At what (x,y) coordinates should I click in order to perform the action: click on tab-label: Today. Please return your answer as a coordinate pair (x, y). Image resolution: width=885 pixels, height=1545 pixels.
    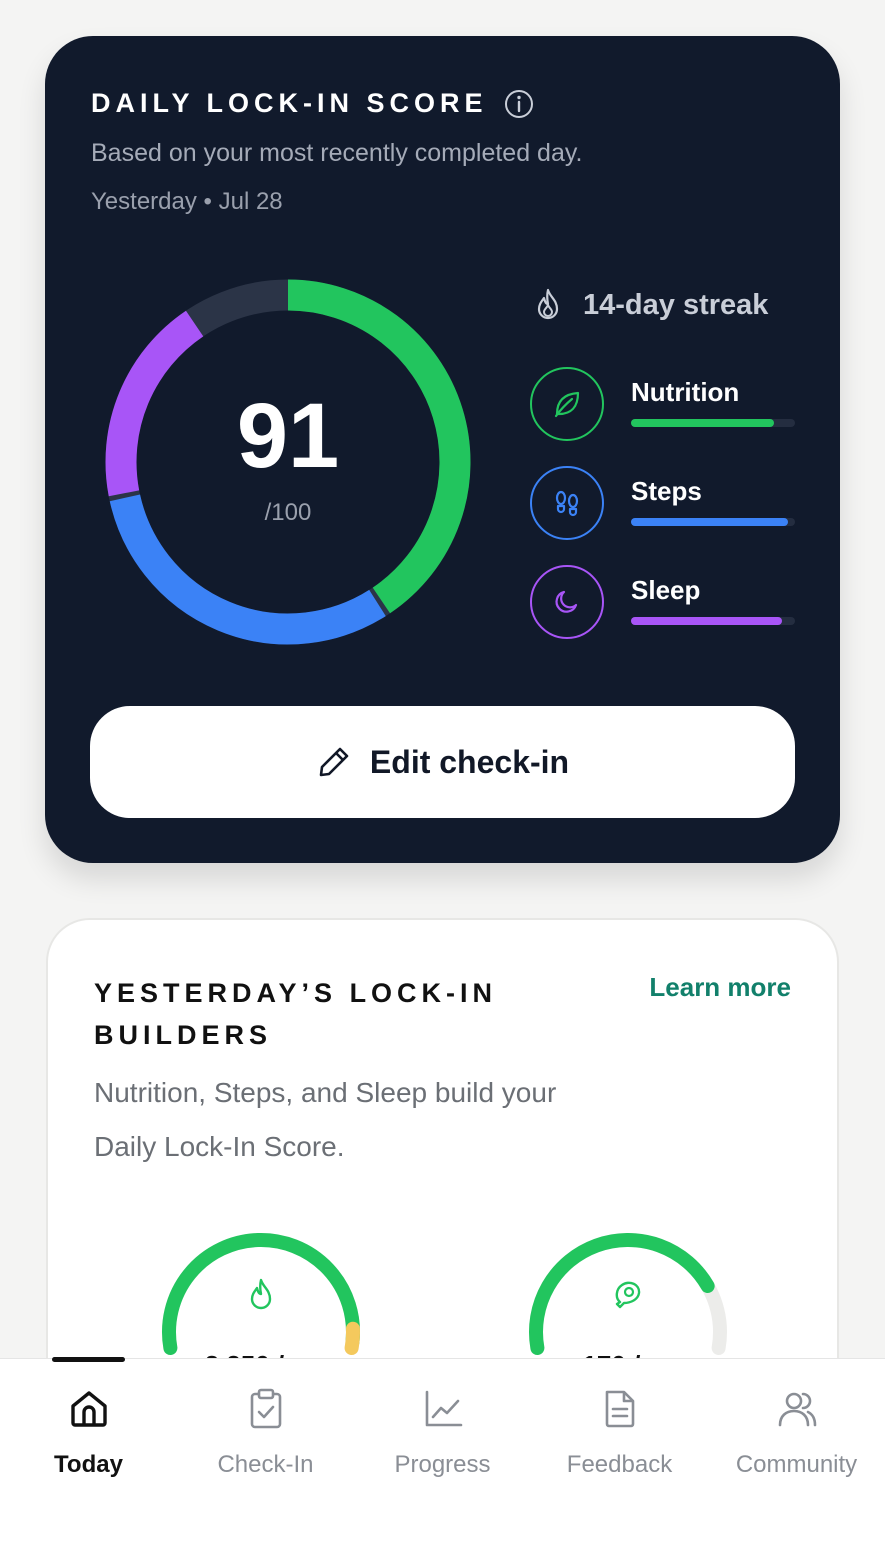
    Looking at the image, I should click on (88, 1464).